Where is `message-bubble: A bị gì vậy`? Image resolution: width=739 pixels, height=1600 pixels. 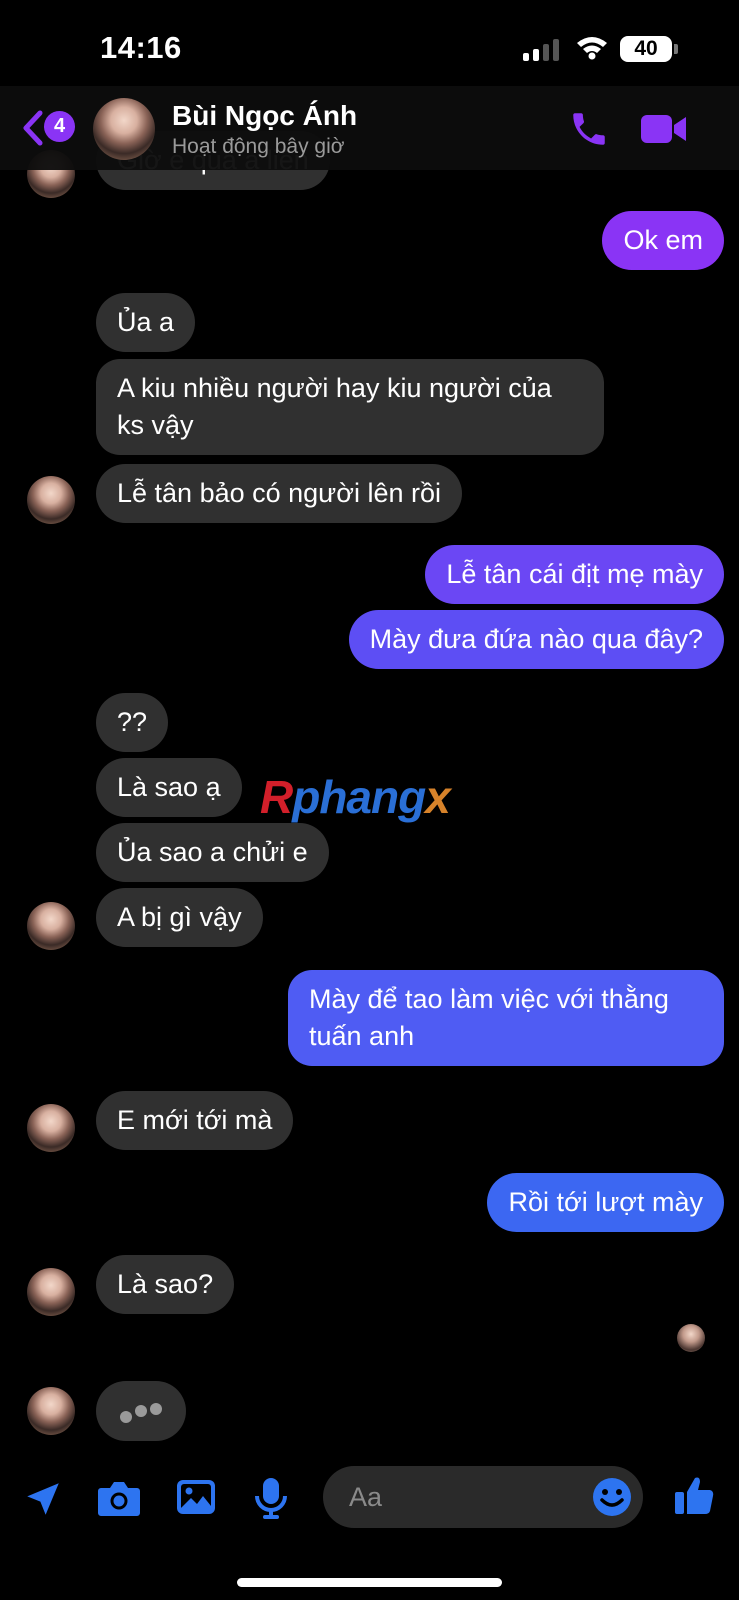 message-bubble: A bị gì vậy is located at coordinates (179, 917).